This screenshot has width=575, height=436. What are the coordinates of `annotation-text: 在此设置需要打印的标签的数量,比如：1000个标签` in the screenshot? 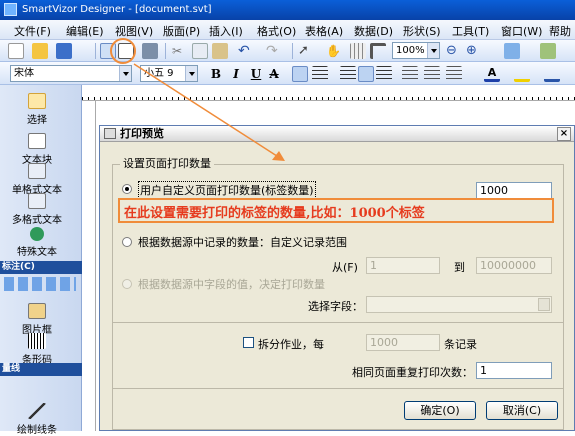 It's located at (274, 213).